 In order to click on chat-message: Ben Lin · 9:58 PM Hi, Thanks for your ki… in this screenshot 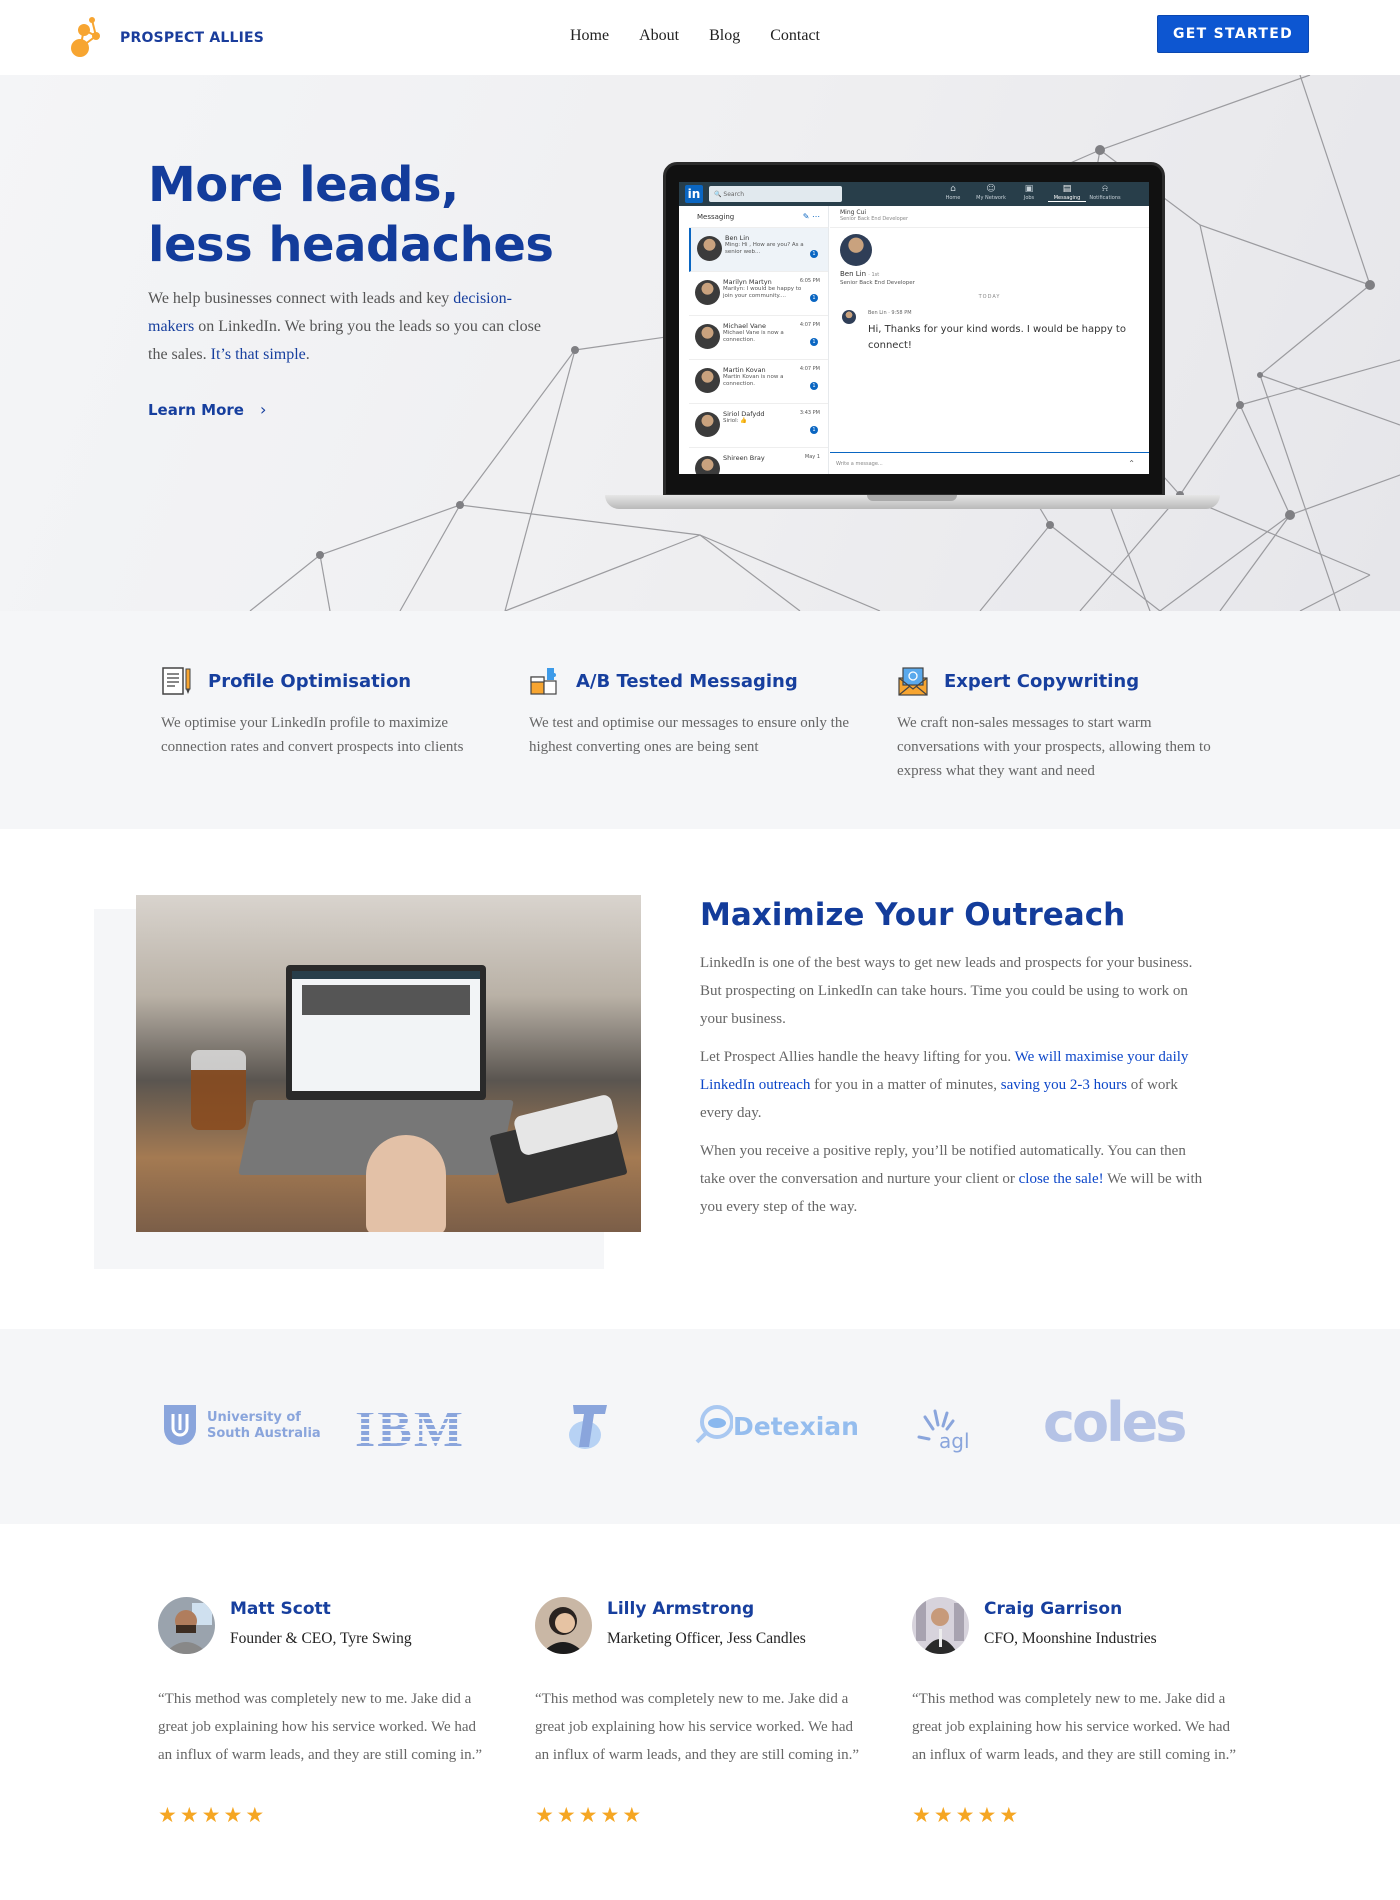, I will do `click(989, 332)`.